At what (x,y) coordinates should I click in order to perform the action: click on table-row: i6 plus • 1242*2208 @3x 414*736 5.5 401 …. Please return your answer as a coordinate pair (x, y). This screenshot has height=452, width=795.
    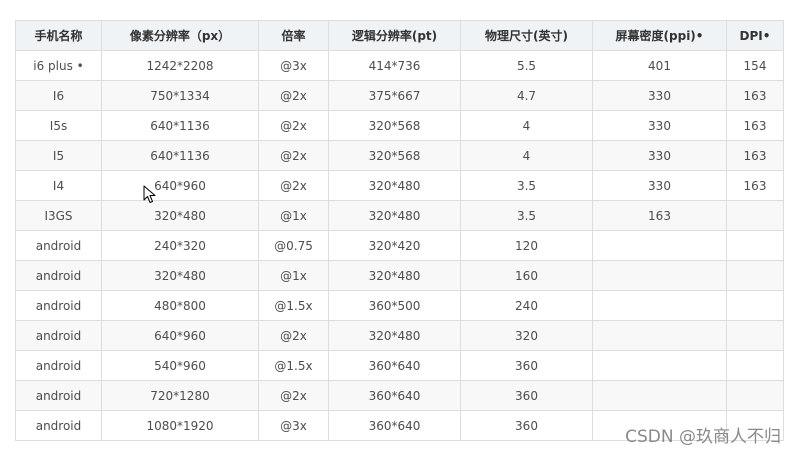
    Looking at the image, I should click on (399, 65).